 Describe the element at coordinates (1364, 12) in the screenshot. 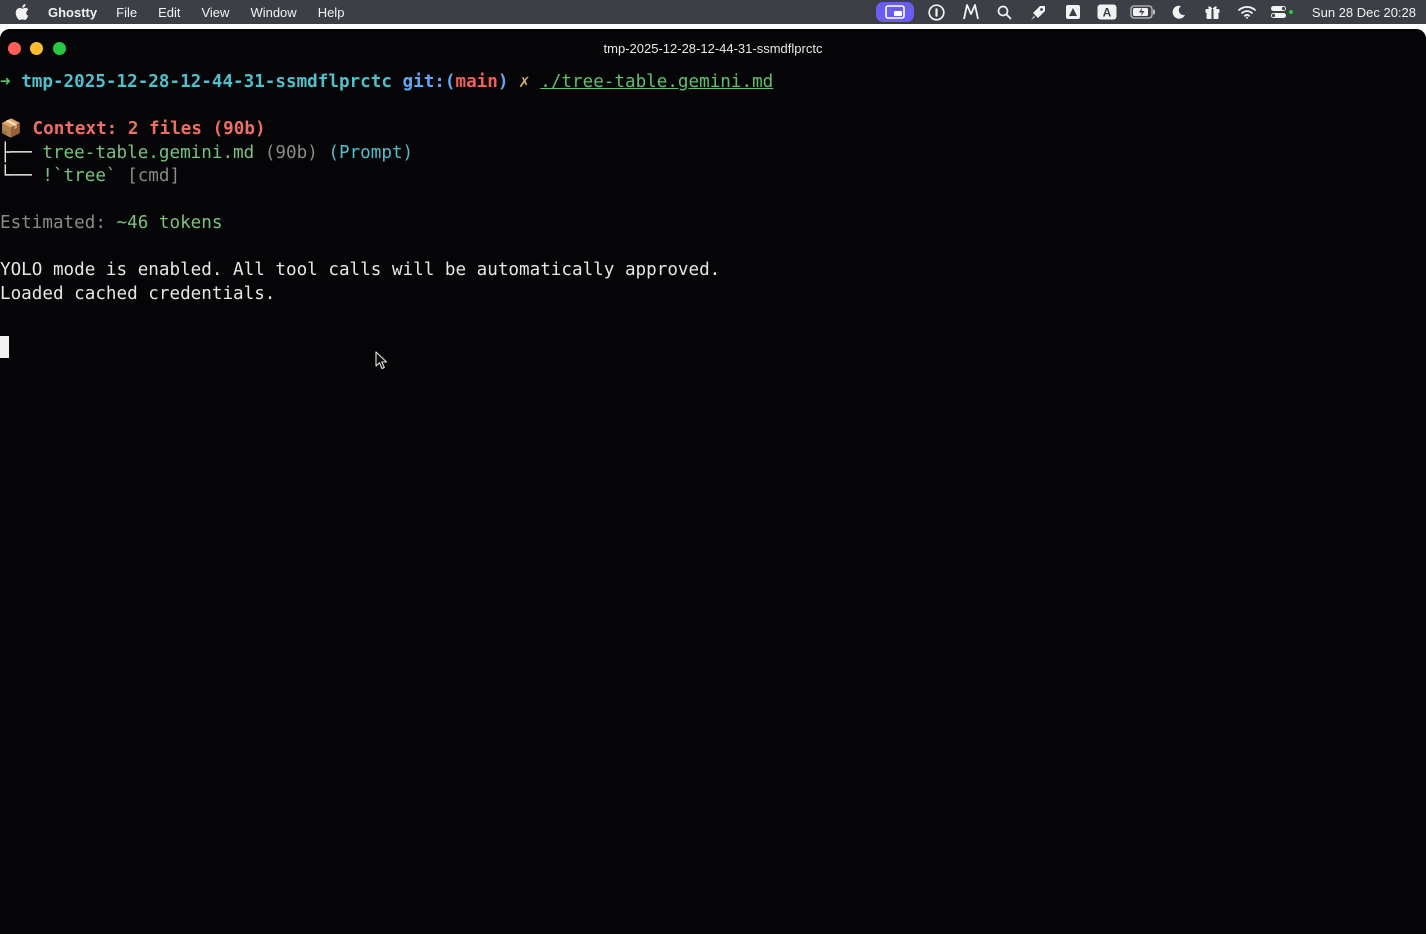

I see `menubar-clock: Sun 28 Dec 20:28` at that location.